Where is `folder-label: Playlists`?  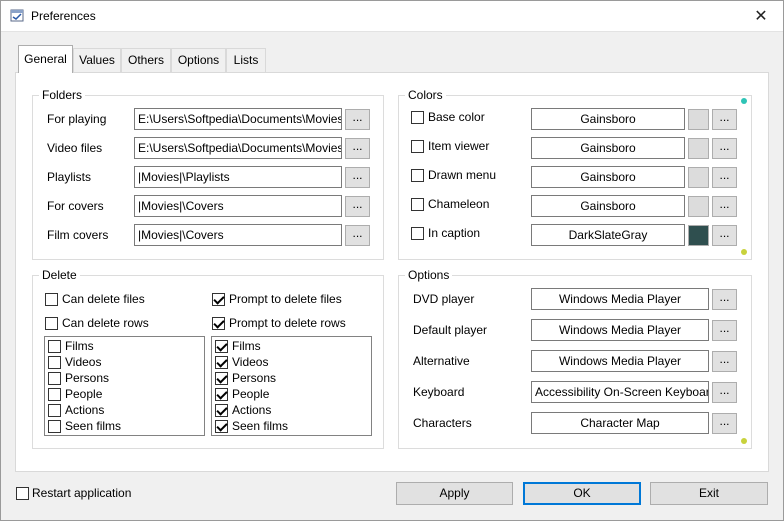 folder-label: Playlists is located at coordinates (69, 177).